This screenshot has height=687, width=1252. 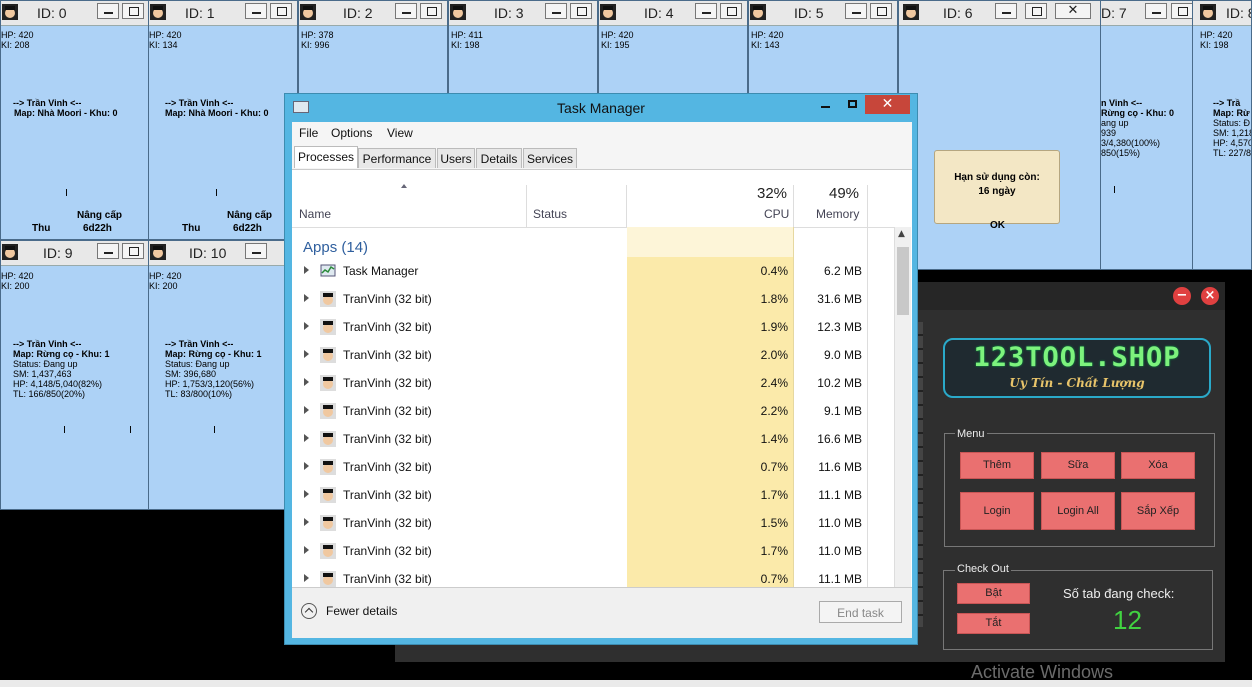 What do you see at coordinates (579, 271) in the screenshot?
I see `process-row: Task Manager 0.4% 6.2 MB` at bounding box center [579, 271].